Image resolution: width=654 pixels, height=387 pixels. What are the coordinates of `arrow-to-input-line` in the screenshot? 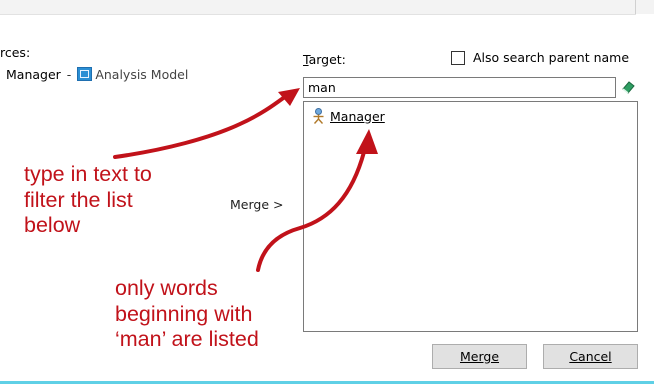 It's located at (200, 126).